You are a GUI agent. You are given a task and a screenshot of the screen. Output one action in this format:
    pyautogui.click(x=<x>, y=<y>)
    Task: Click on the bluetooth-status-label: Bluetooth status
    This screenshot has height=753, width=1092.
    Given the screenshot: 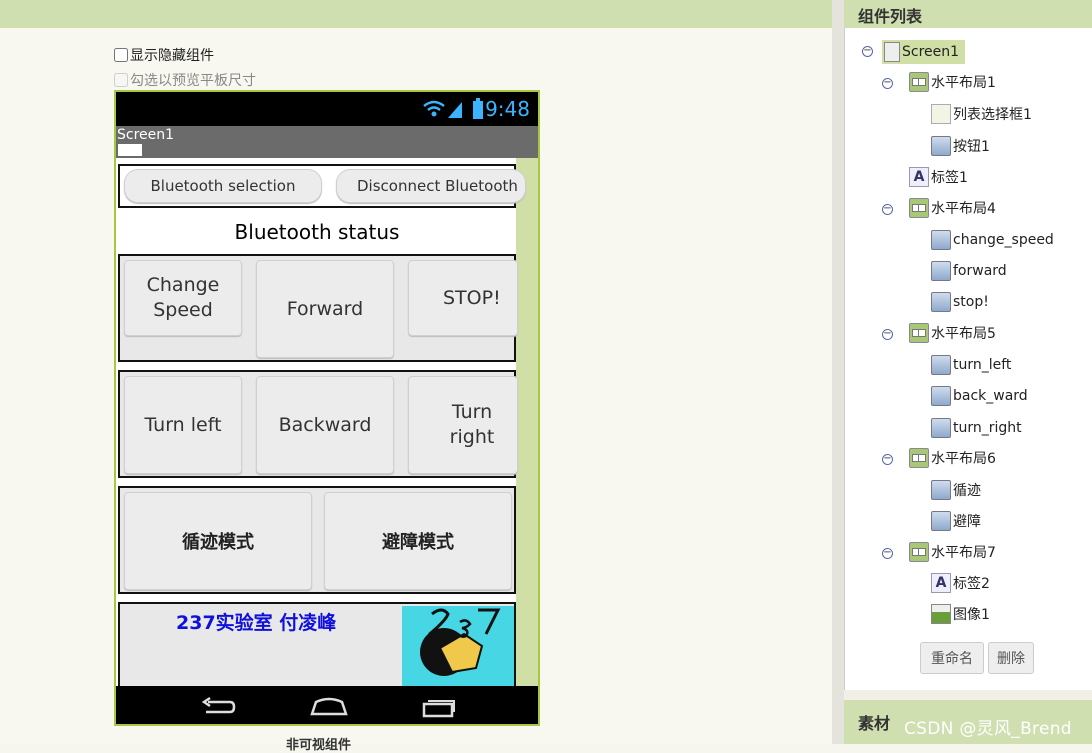 What is the action you would take?
    pyautogui.click(x=317, y=232)
    